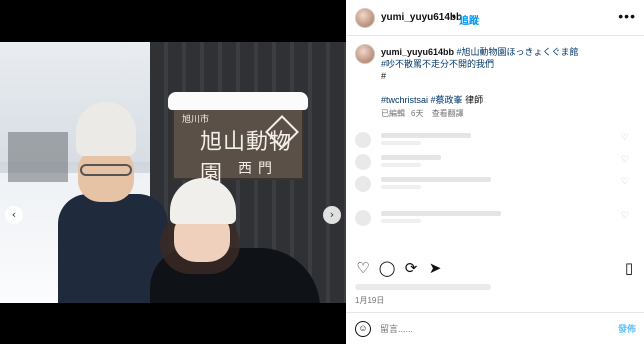 This screenshot has height=344, width=644. What do you see at coordinates (235, 232) in the screenshot?
I see `woman-figure` at bounding box center [235, 232].